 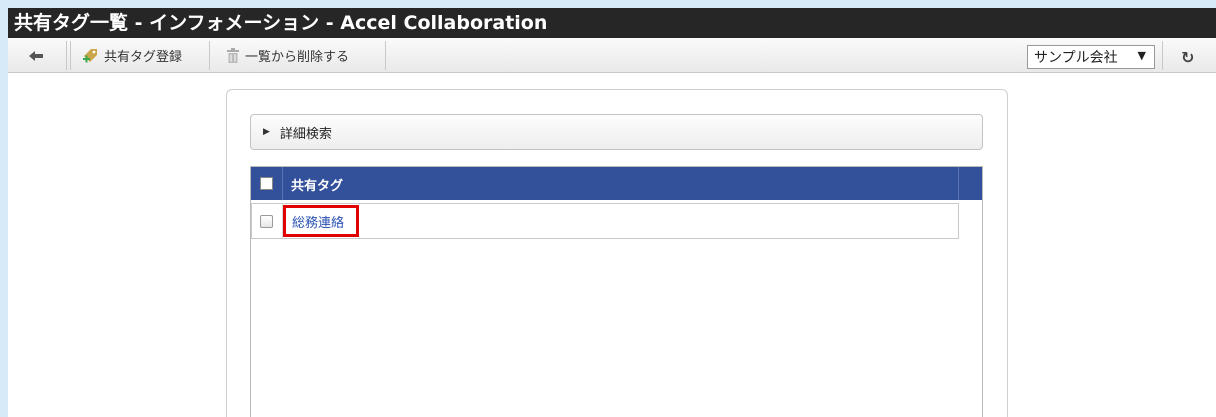 I want to click on back-button, so click(x=36, y=55).